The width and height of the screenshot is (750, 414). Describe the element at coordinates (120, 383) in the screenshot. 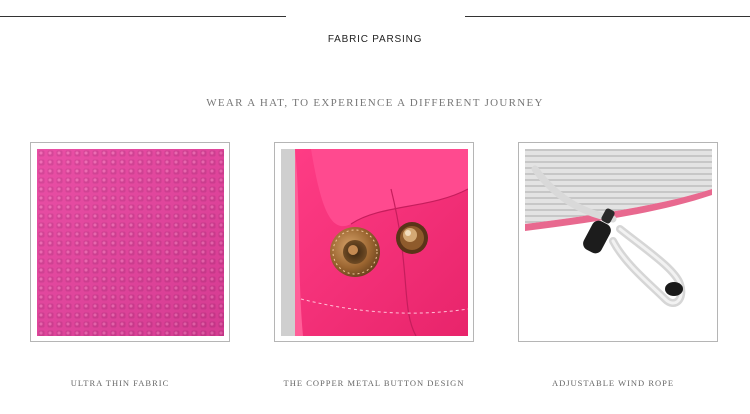

I see `caption-ultra-thin-fabric: ULTRA THIN FABRIC` at that location.